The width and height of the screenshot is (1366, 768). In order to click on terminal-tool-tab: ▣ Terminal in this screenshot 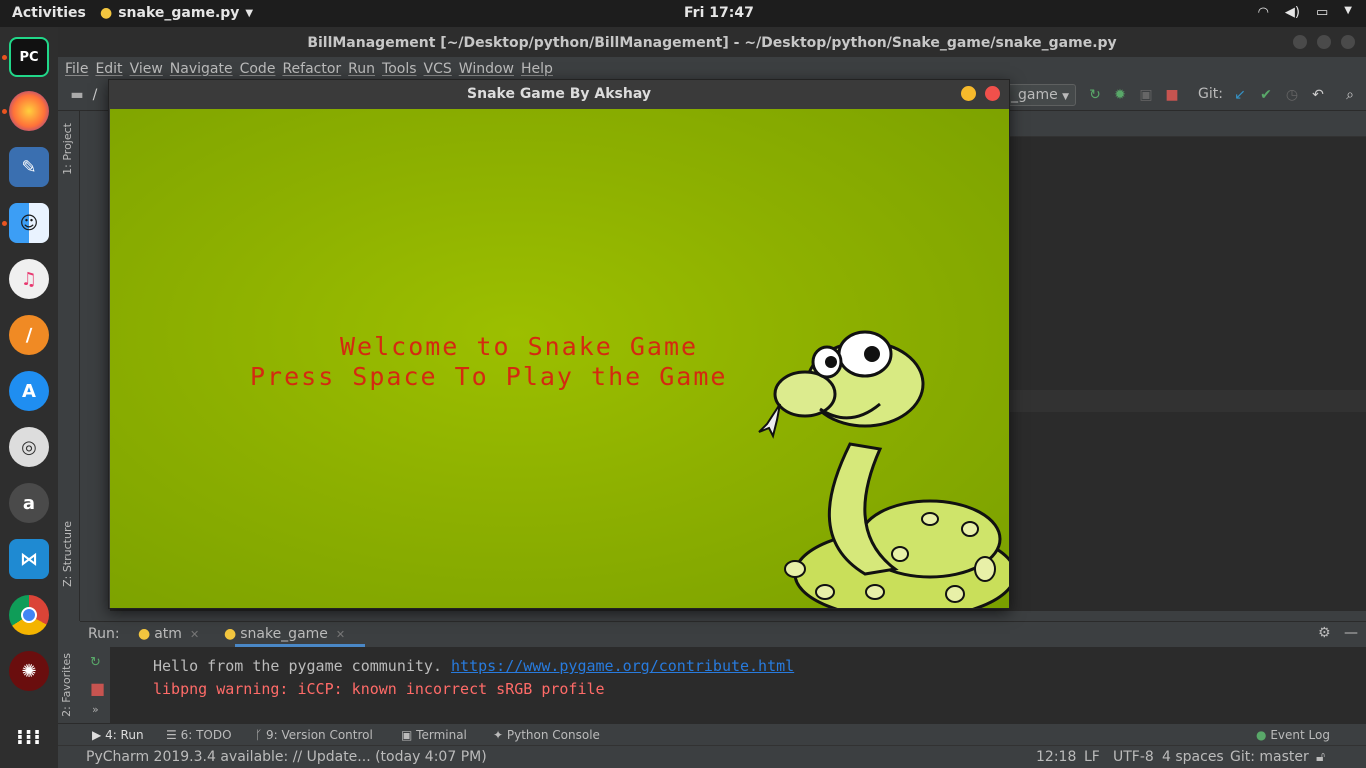, I will do `click(434, 735)`.